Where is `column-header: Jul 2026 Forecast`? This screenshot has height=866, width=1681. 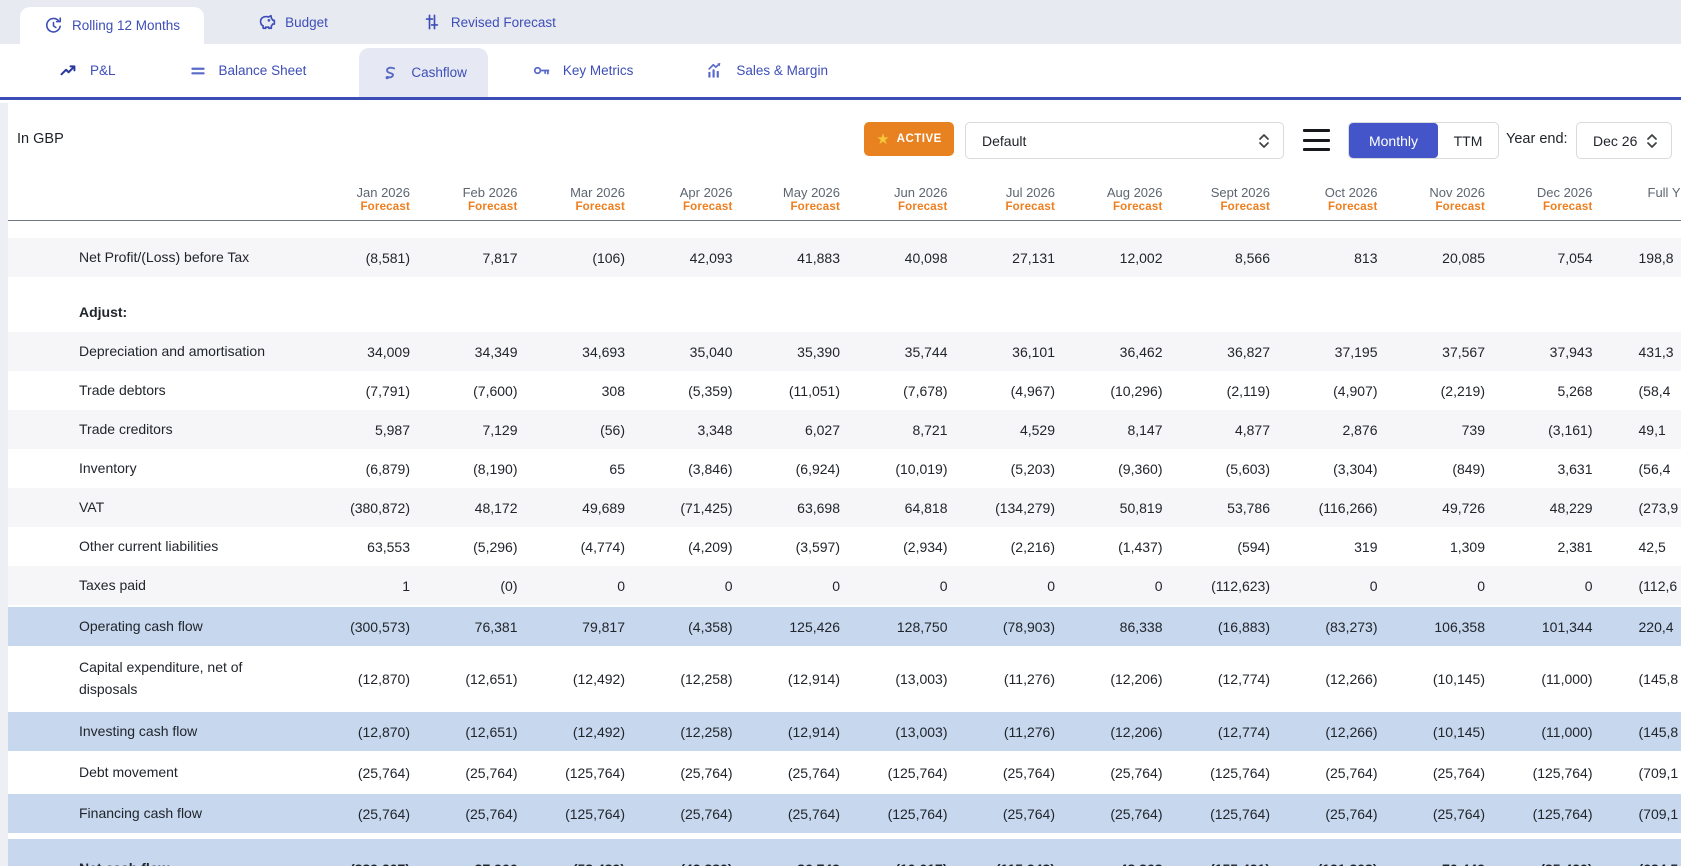
column-header: Jul 2026 Forecast is located at coordinates (1001, 200).